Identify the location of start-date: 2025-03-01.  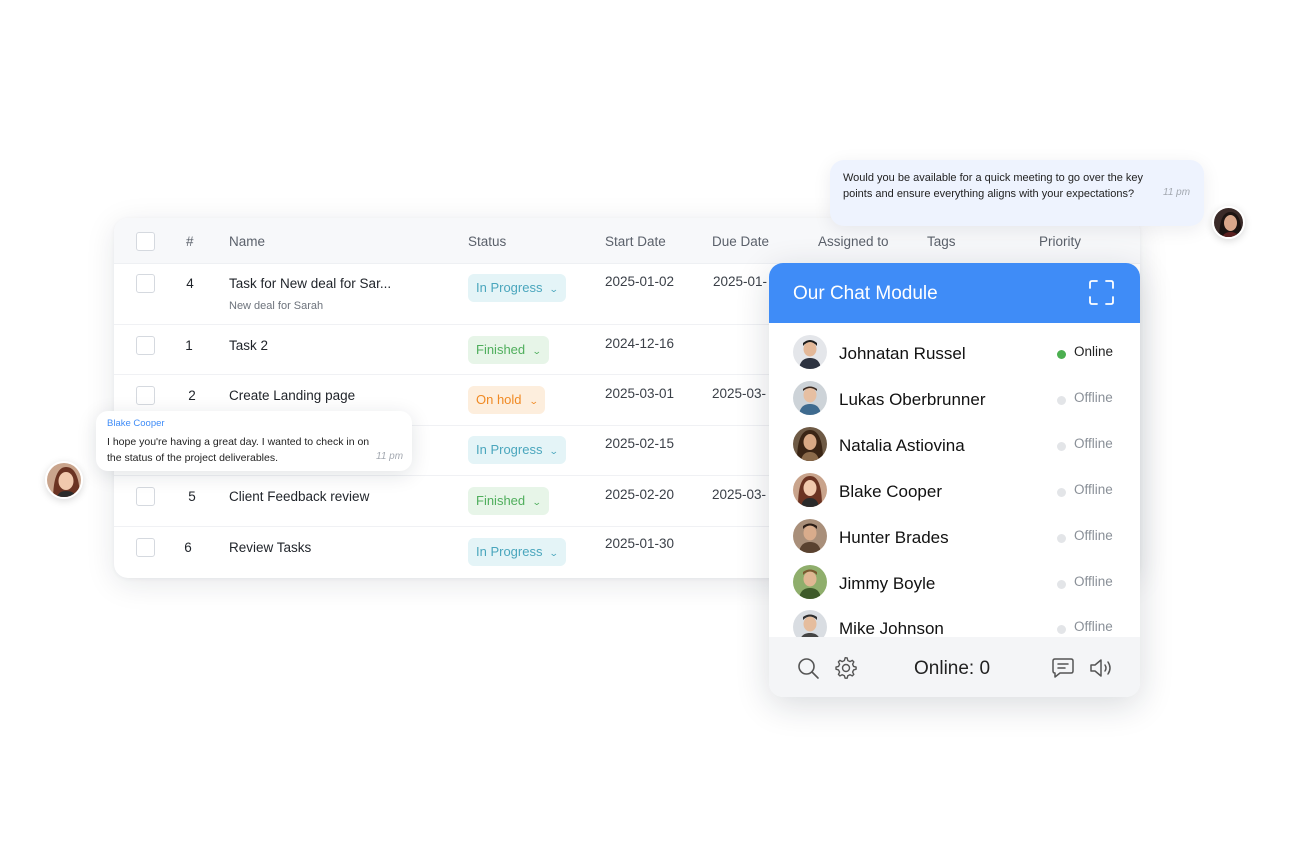
(640, 393).